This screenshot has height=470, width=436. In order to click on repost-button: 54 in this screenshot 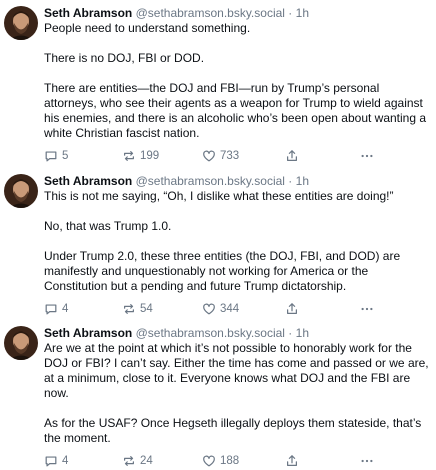, I will do `click(137, 309)`.